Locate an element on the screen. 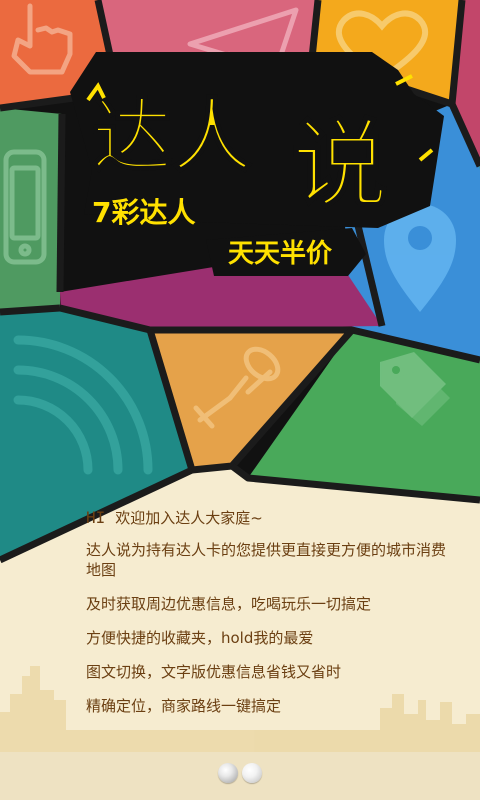 This screenshot has width=480, height=800. feature-line-3: 方便快捷的收藏夹，hold我的最爱 is located at coordinates (200, 638).